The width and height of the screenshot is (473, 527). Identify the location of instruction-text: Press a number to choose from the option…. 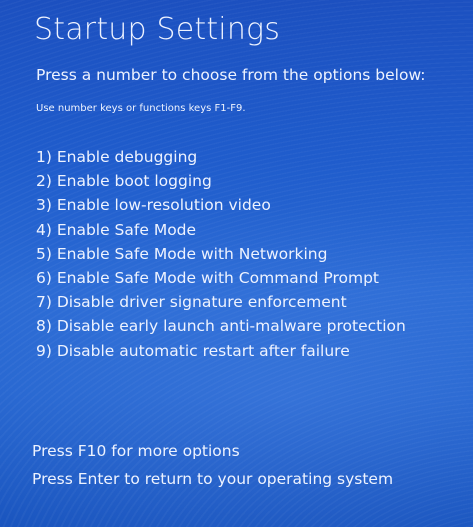
(231, 75).